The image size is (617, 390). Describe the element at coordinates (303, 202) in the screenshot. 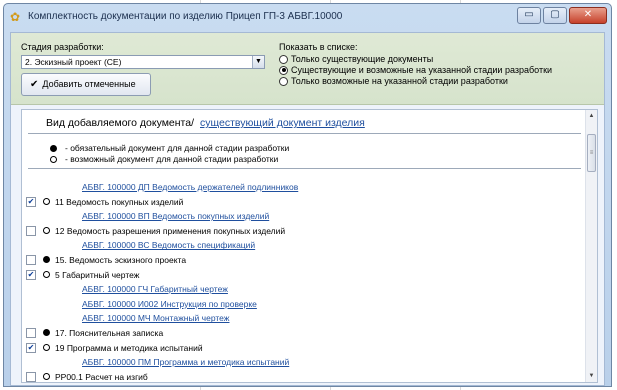

I see `document-type-row: ✔ 11 Ведомость покупных изделий` at that location.